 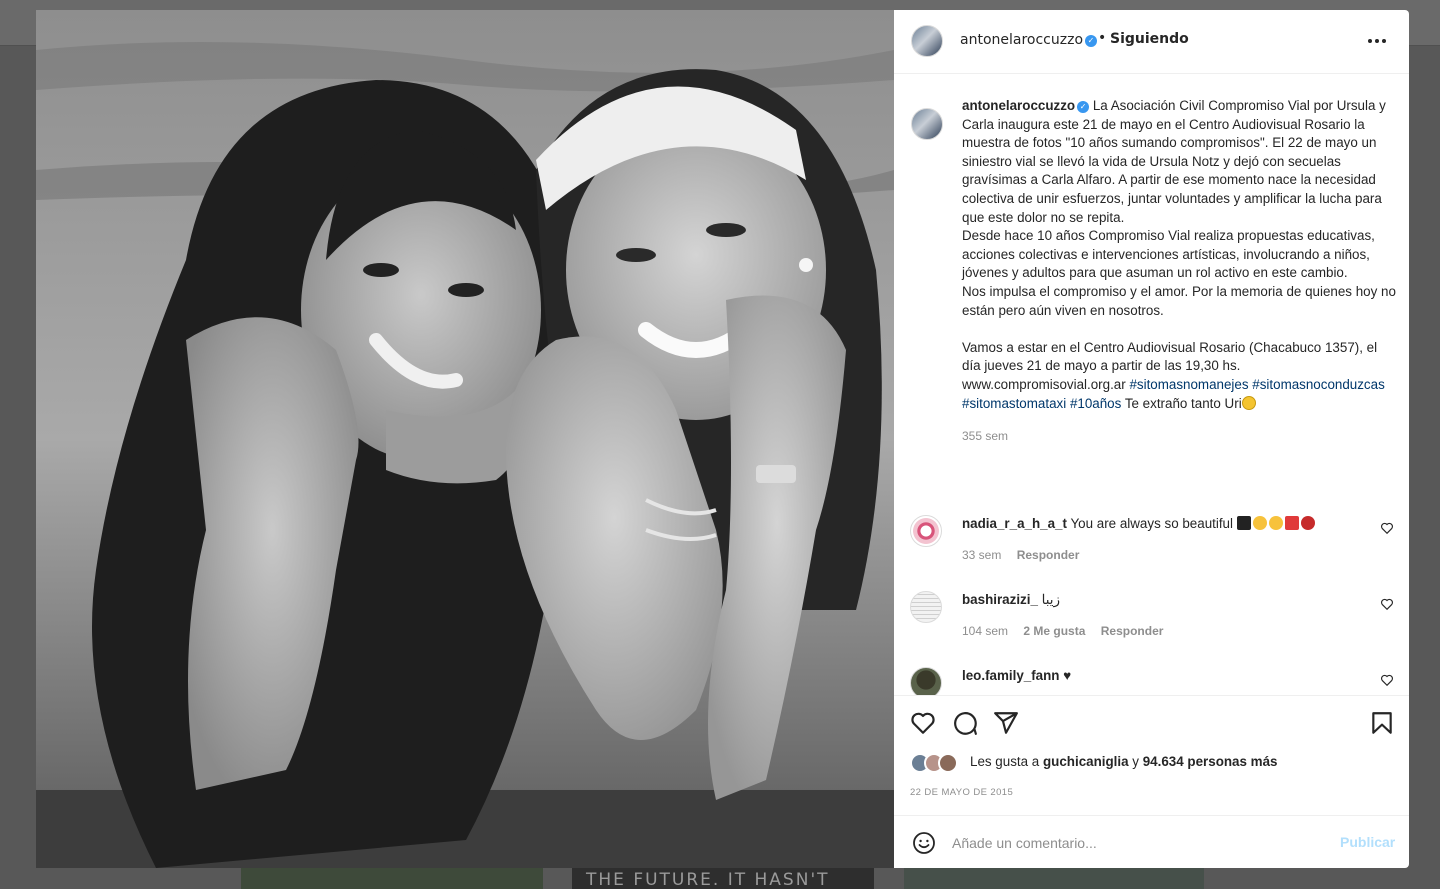 What do you see at coordinates (1162, 676) in the screenshot?
I see `comment-body: leo.family_fann ♥` at bounding box center [1162, 676].